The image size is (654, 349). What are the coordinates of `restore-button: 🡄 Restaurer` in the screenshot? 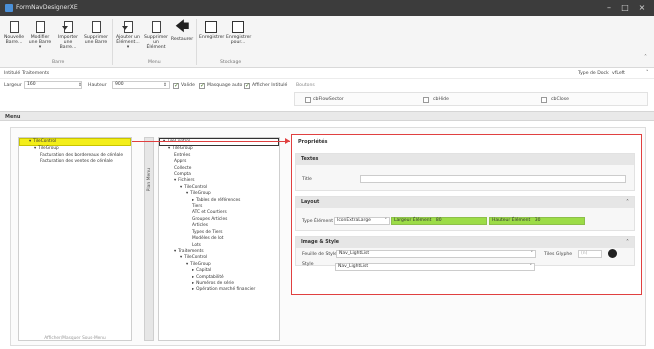 It's located at (182, 30).